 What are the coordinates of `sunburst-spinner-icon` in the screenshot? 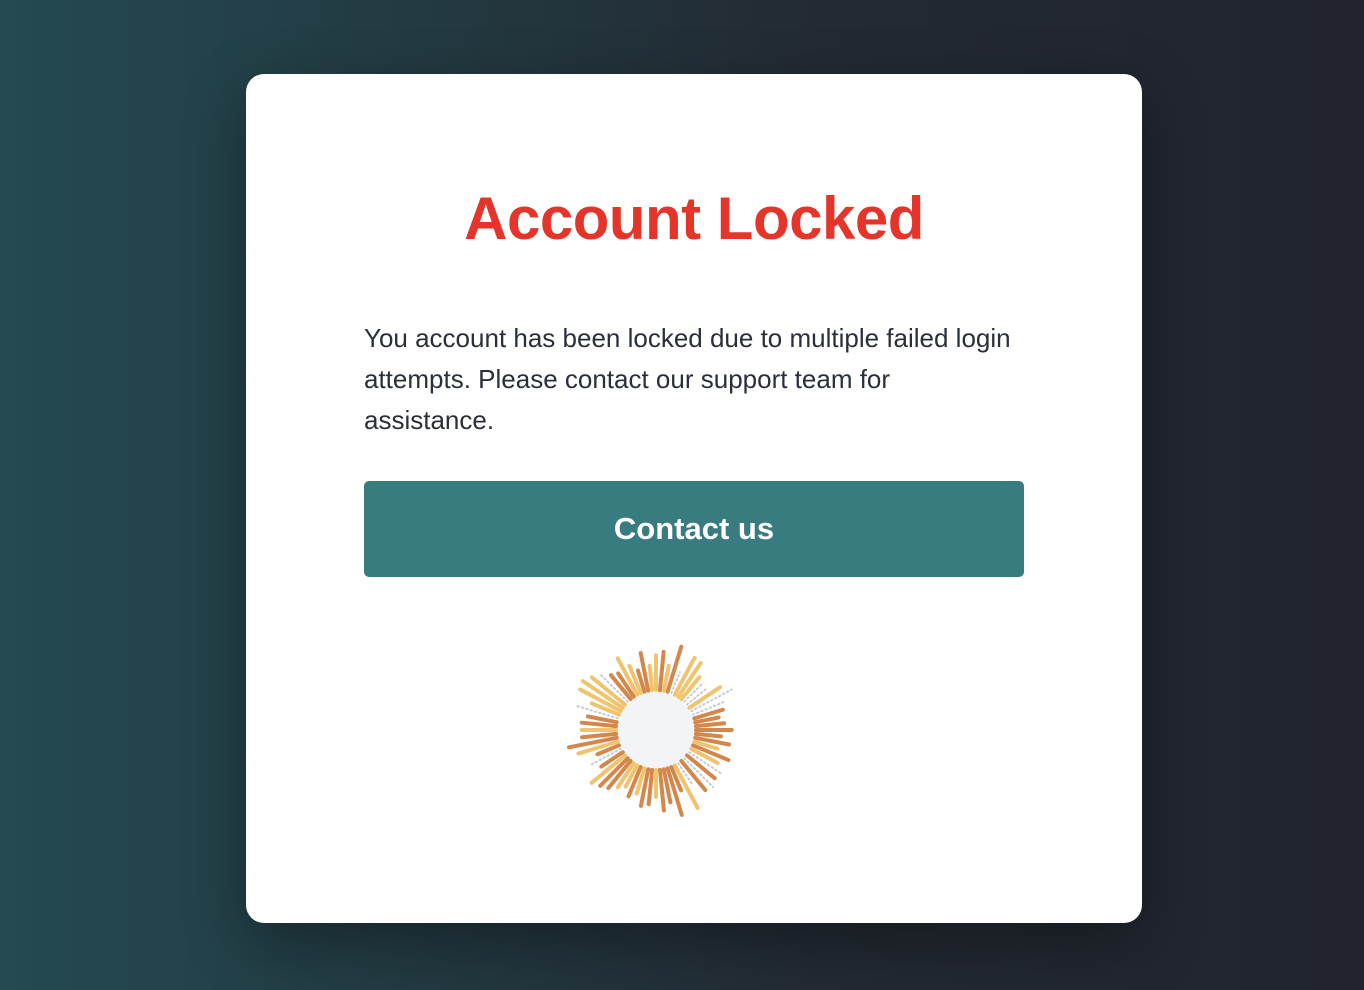 It's located at (650, 730).